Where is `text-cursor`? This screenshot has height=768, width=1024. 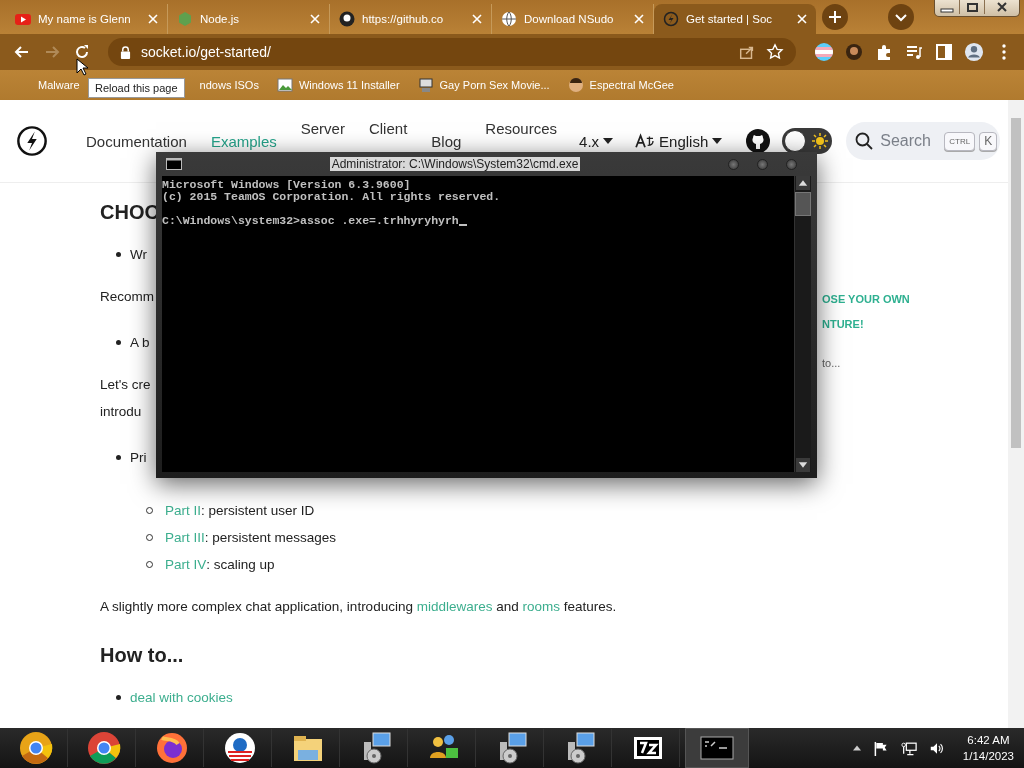
text-cursor is located at coordinates (462, 225).